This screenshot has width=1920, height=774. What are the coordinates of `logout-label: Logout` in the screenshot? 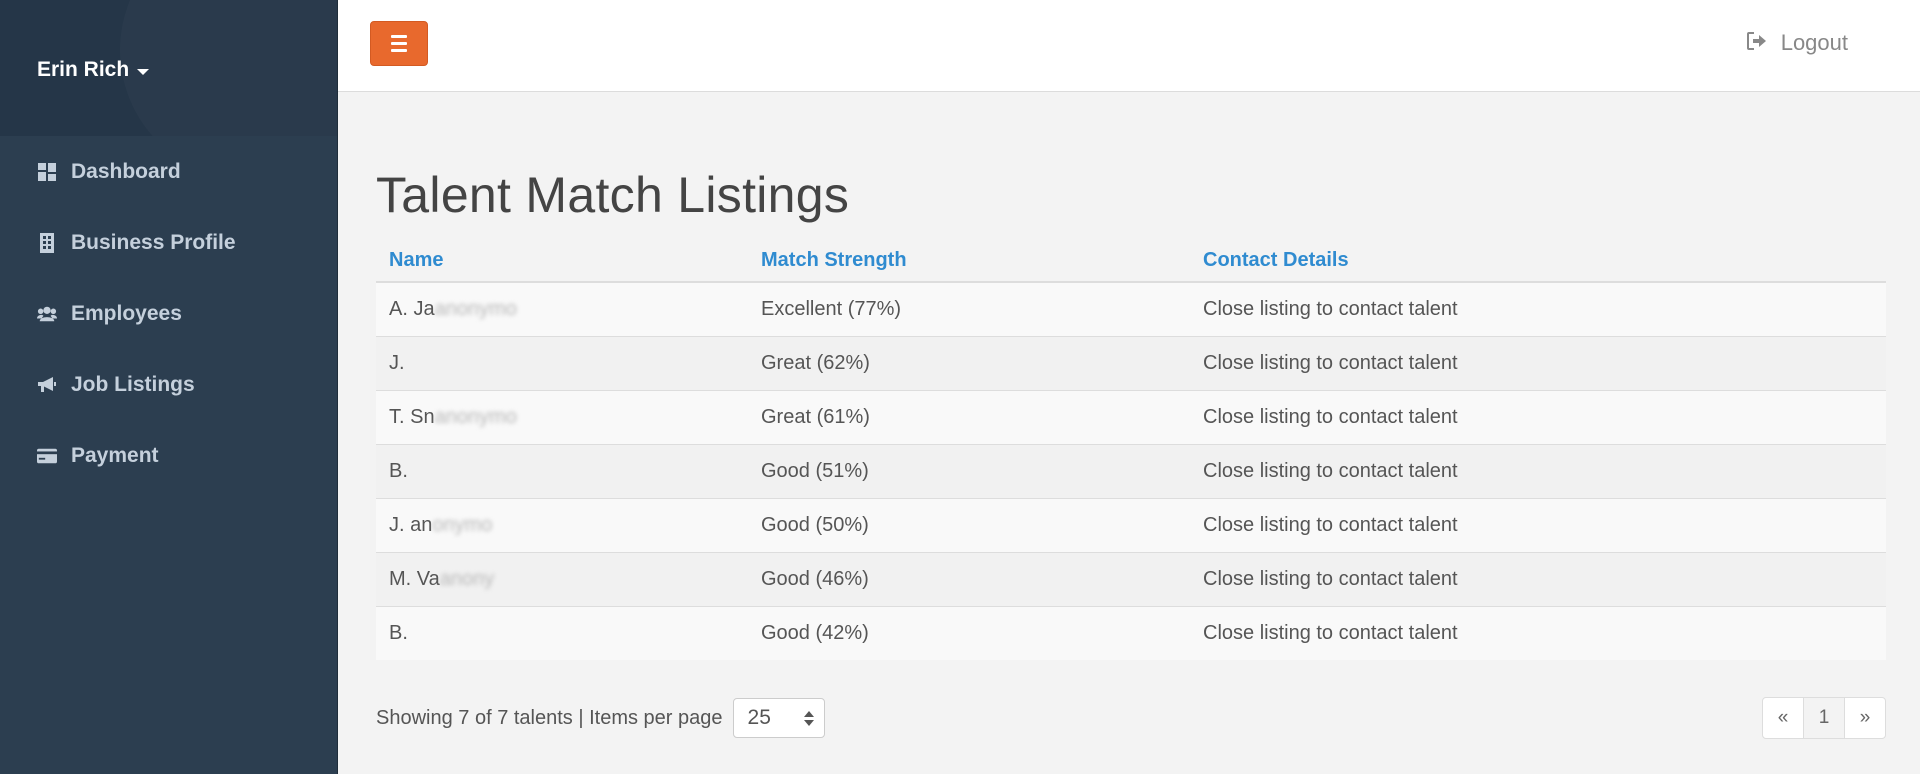 It's located at (1814, 42).